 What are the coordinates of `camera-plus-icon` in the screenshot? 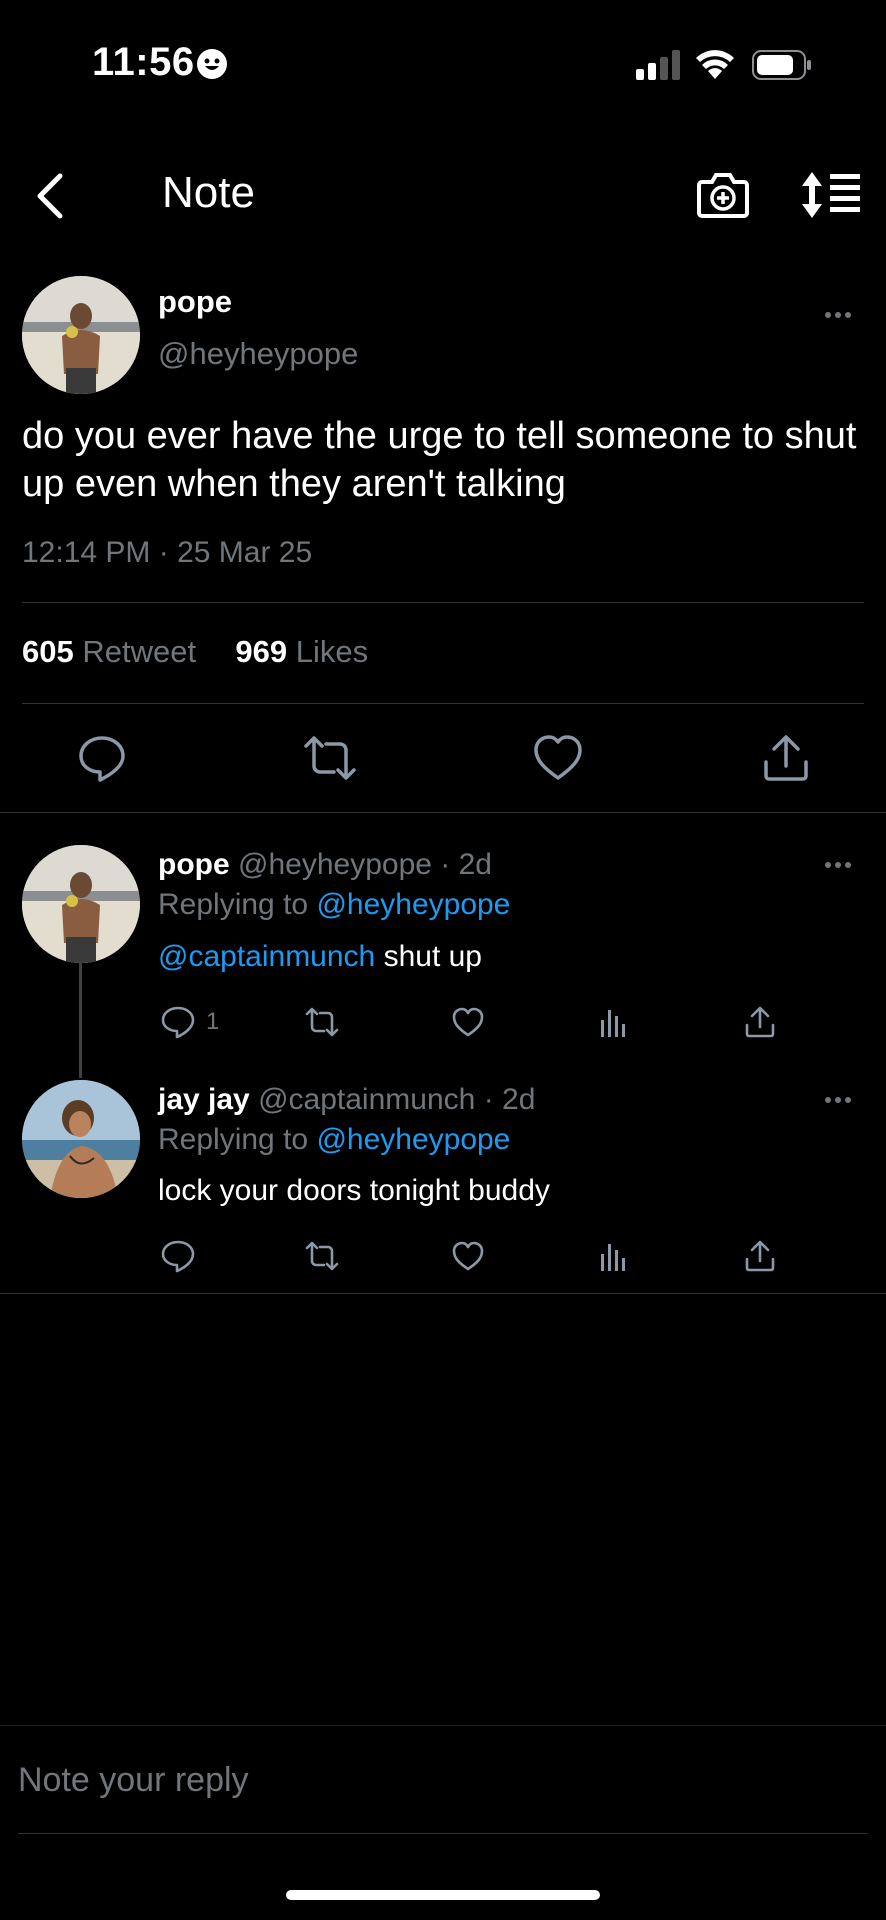 It's located at (723, 195).